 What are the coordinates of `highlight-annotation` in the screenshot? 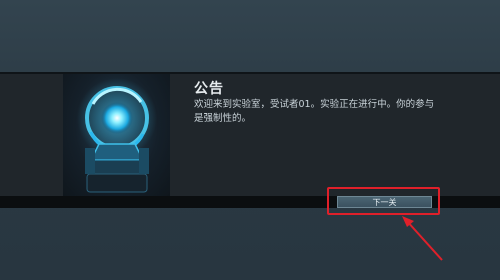 It's located at (383, 201).